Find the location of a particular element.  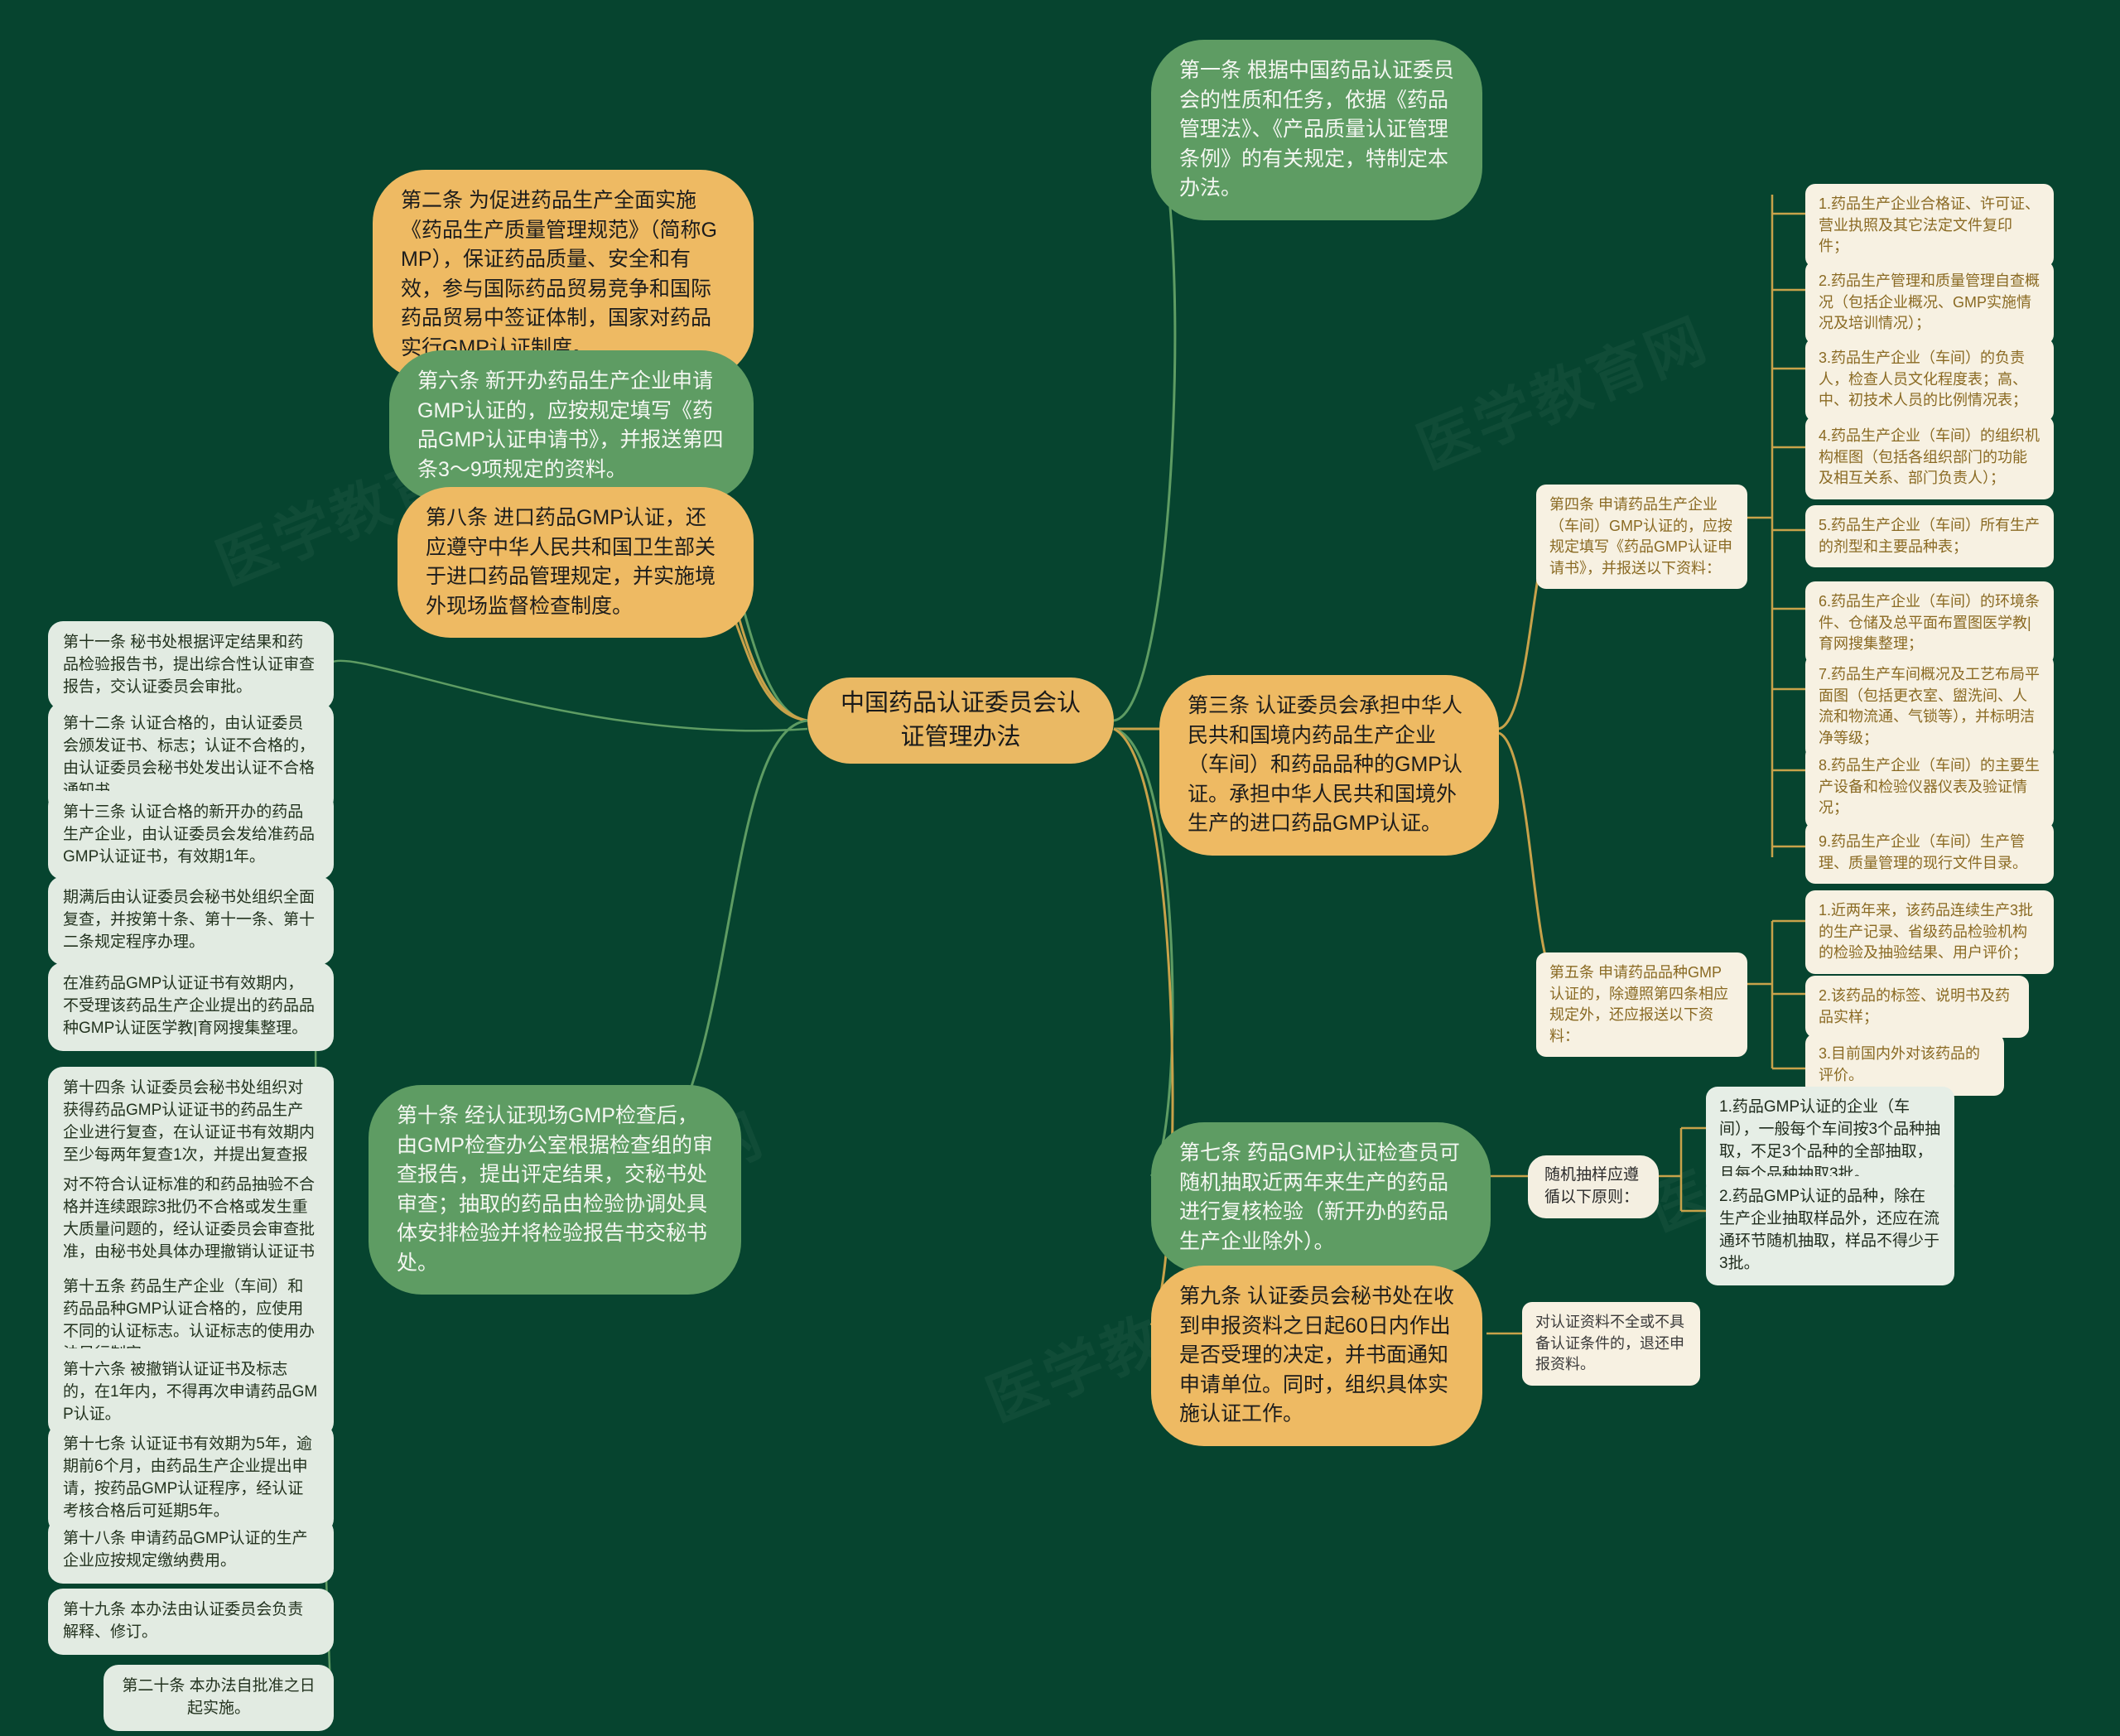

article4-item: 9.药品生产企业（车间）生产管理、质量管理的现行文件目录。 is located at coordinates (1929, 853).